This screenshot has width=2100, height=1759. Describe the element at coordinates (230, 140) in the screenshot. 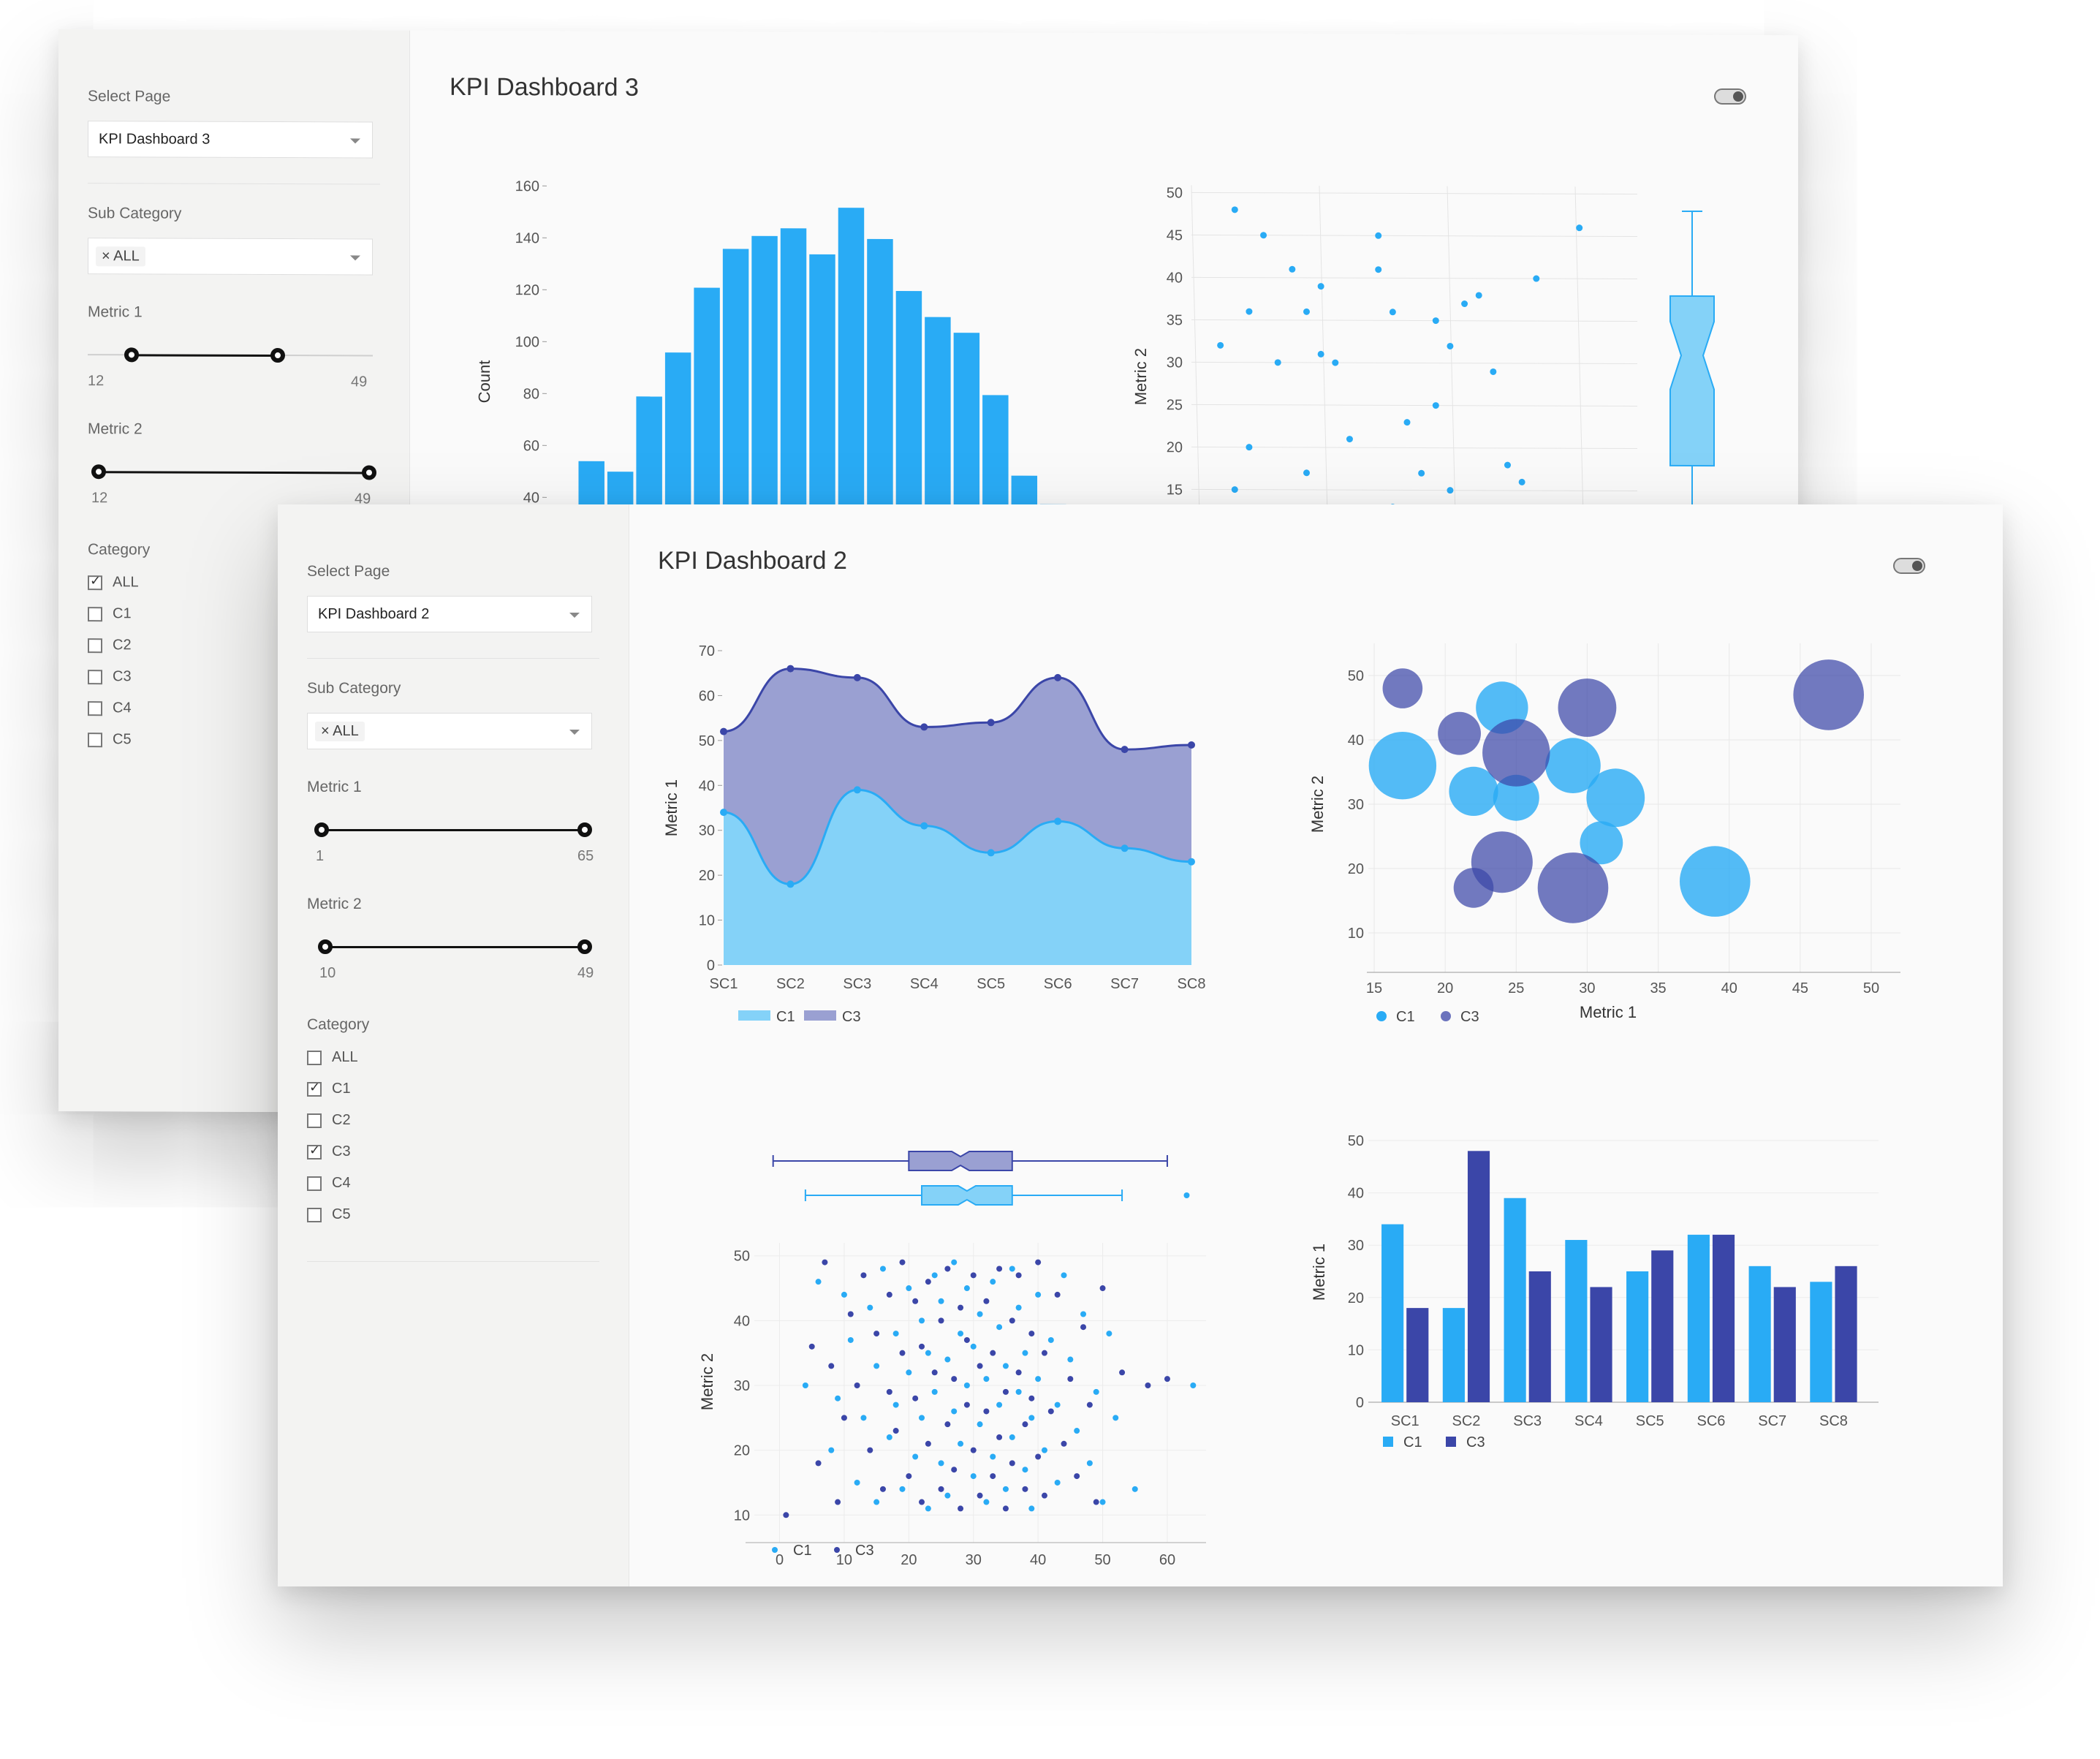

I see `select-page-dropdown: KPI Dashboard 3` at that location.